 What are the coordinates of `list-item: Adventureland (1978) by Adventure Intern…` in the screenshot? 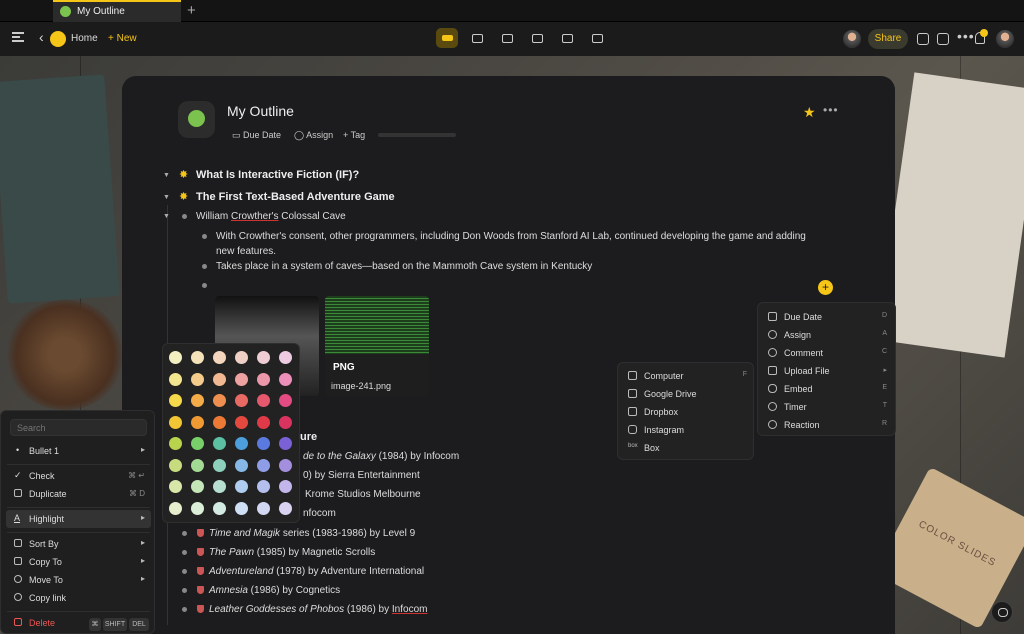 It's located at (316, 571).